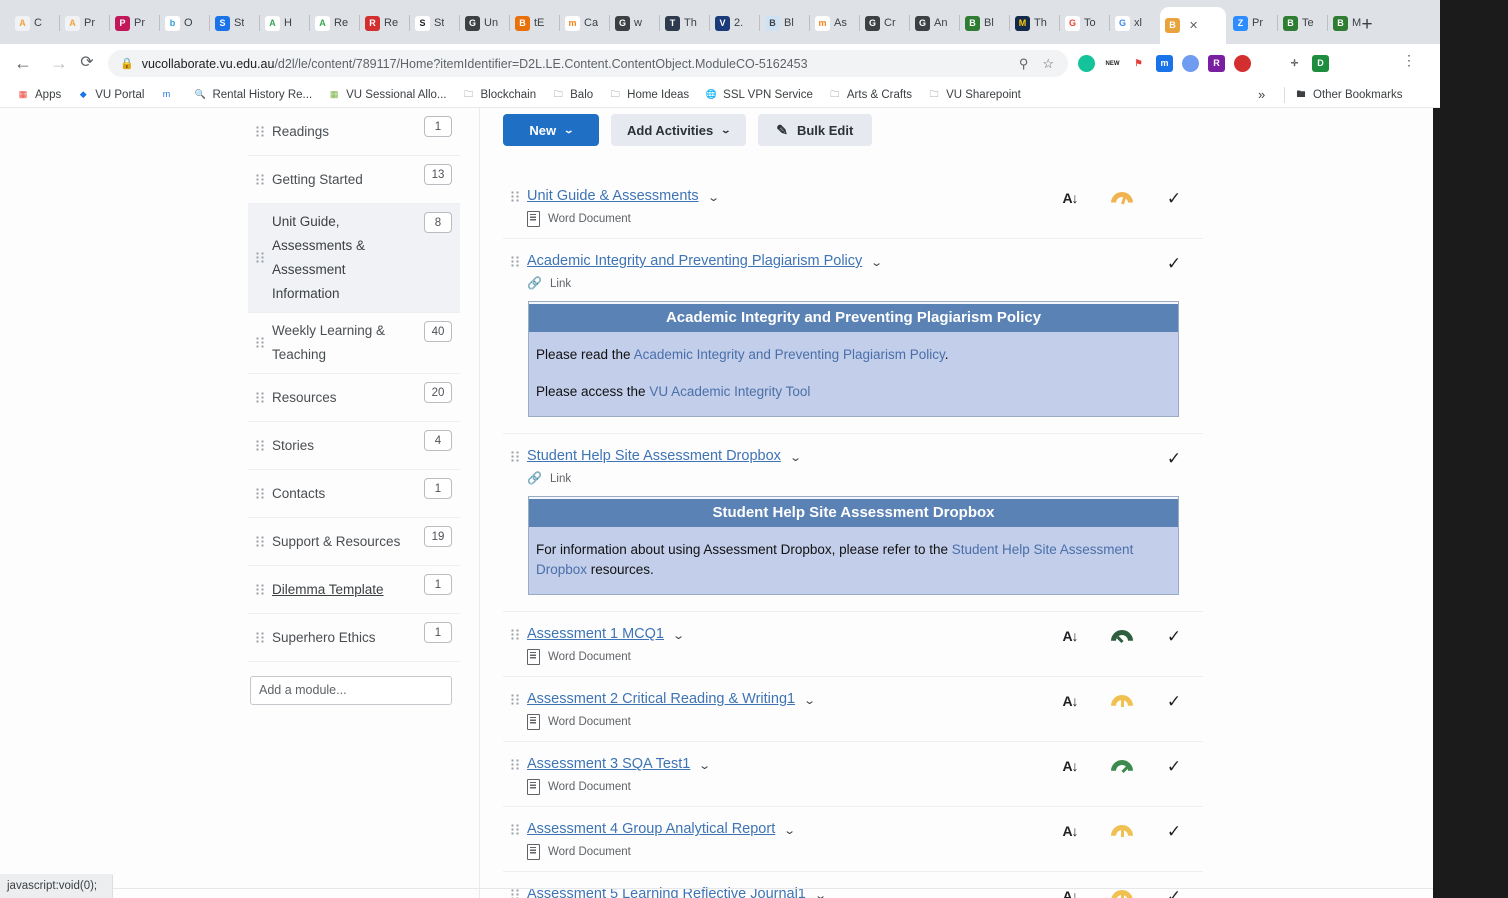  What do you see at coordinates (284, 23) in the screenshot?
I see `browser-tab: AH` at bounding box center [284, 23].